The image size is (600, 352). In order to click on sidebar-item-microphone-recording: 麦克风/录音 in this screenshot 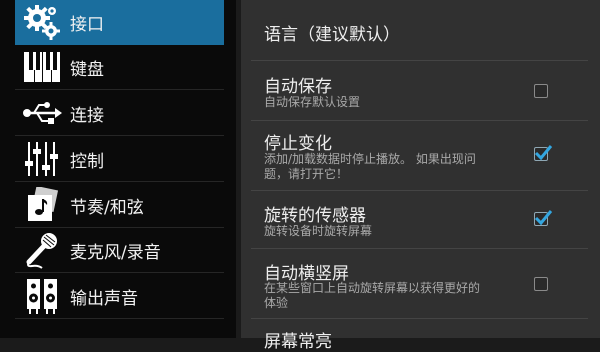, I will do `click(119, 250)`.